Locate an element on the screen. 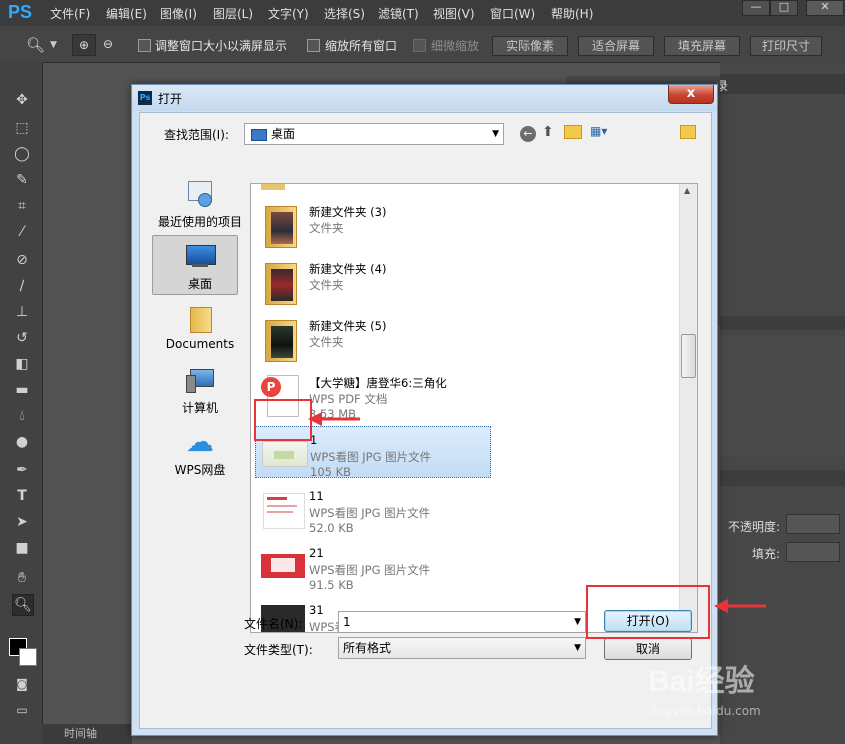 The height and width of the screenshot is (744, 845). desktop-icon is located at coordinates (200, 256).